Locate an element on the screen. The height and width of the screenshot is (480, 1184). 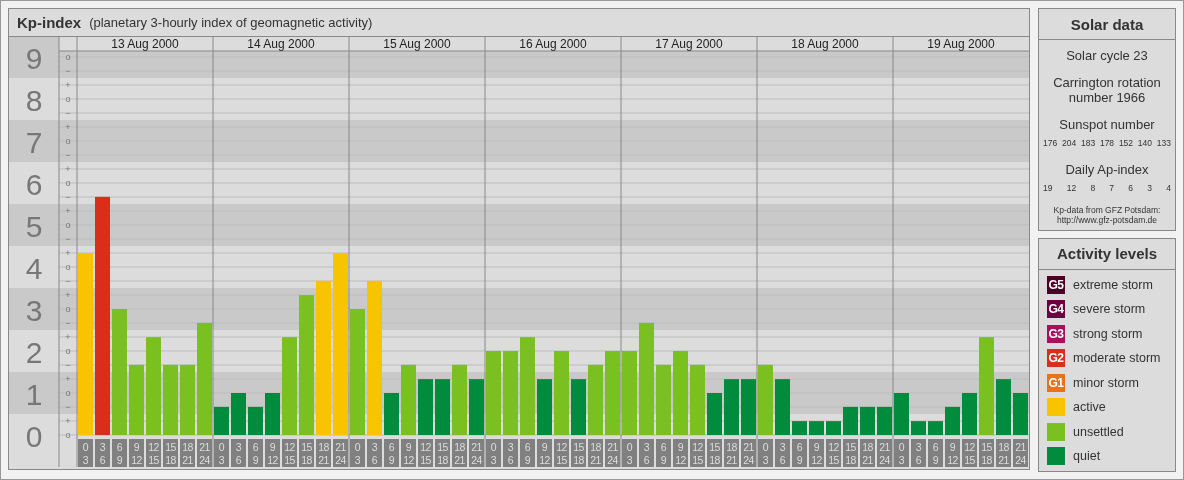
level-label: severe storm is located at coordinates (1109, 309).